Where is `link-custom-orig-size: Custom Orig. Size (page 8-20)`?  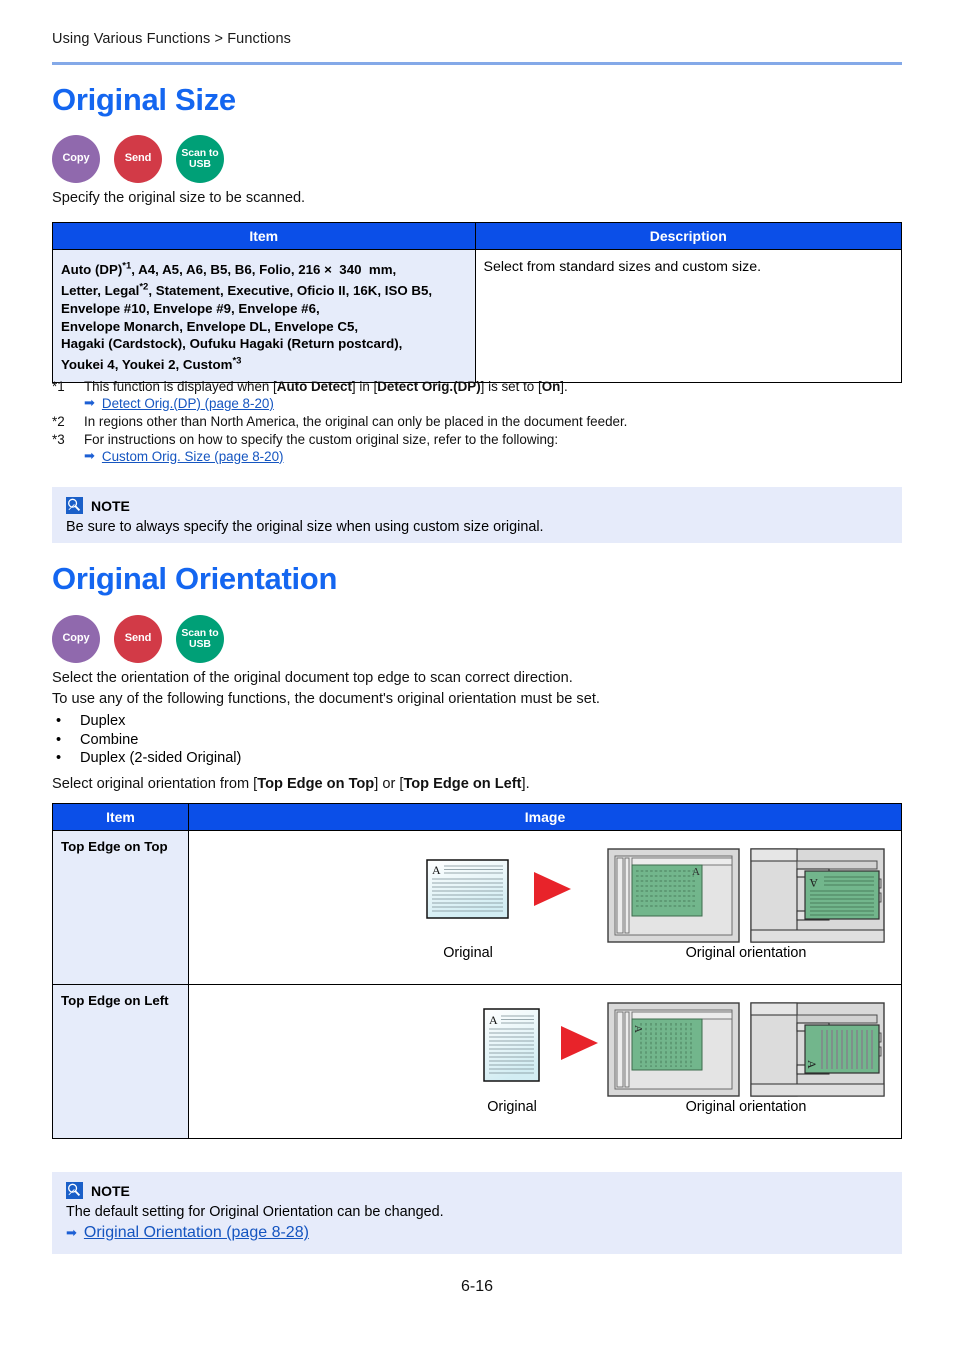
link-custom-orig-size: Custom Orig. Size (page 8-20) is located at coordinates (193, 456).